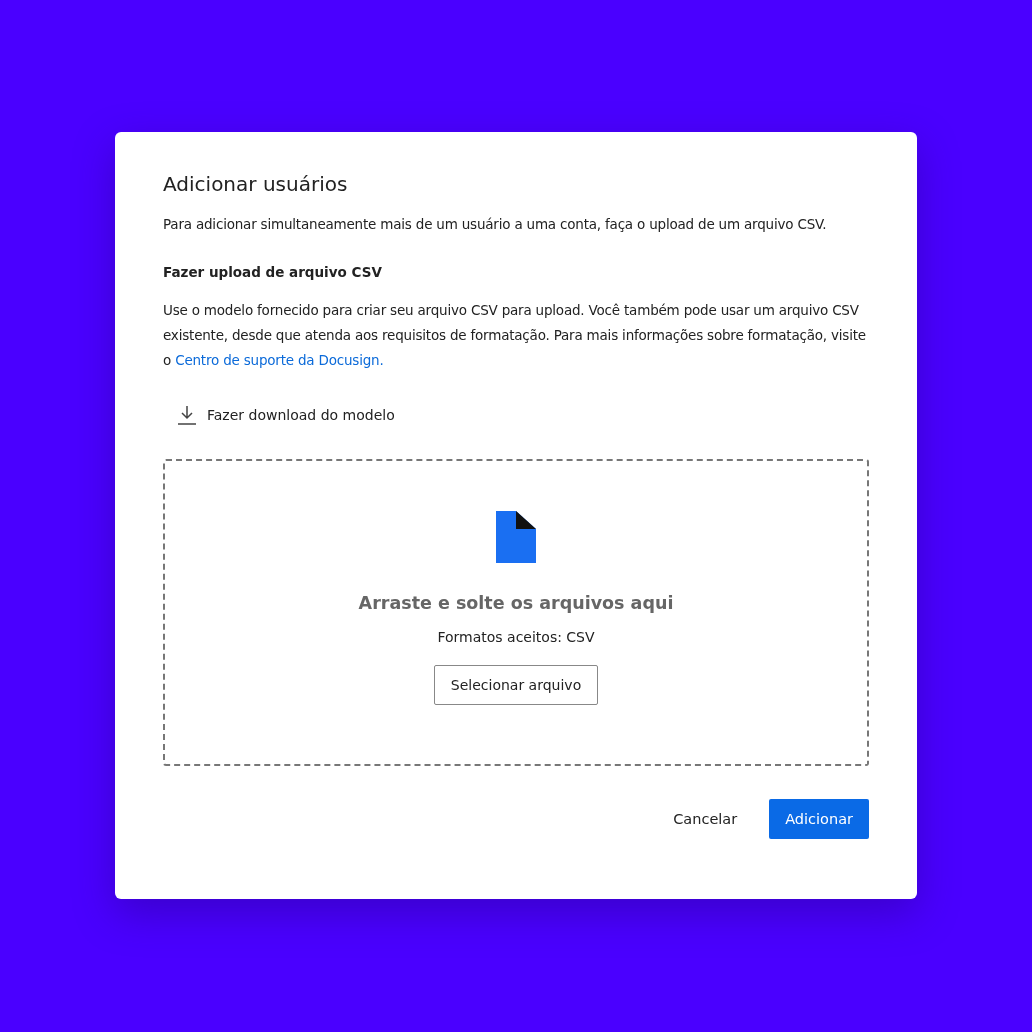  I want to click on support-link: Centro de suporte da Docusign., so click(279, 360).